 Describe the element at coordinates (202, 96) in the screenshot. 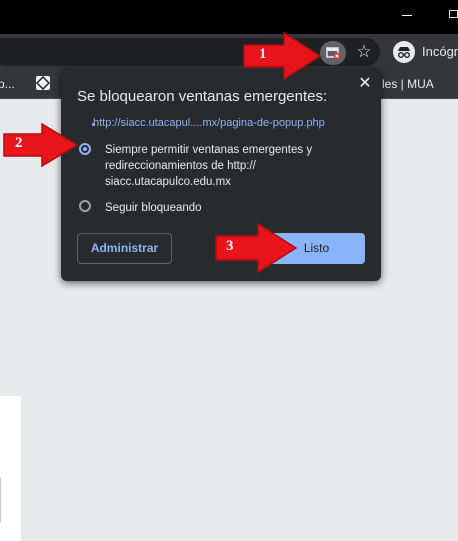

I see `bubble-title: Se bloquearon ventanas emergentes:` at that location.